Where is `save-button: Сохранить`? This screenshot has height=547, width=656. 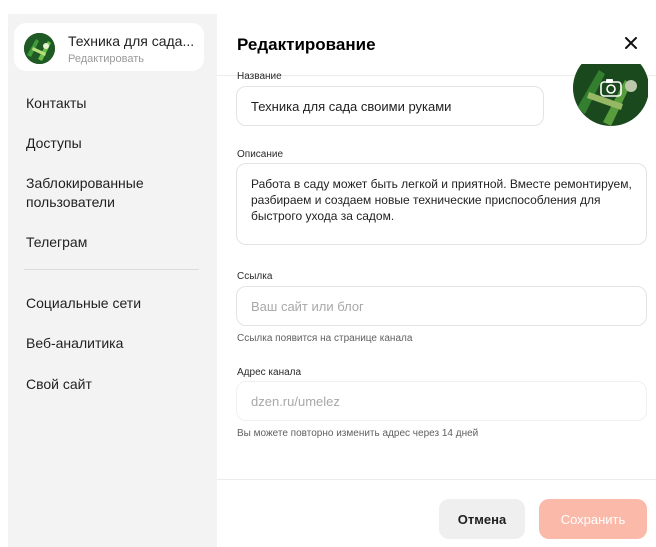
save-button: Сохранить is located at coordinates (593, 519).